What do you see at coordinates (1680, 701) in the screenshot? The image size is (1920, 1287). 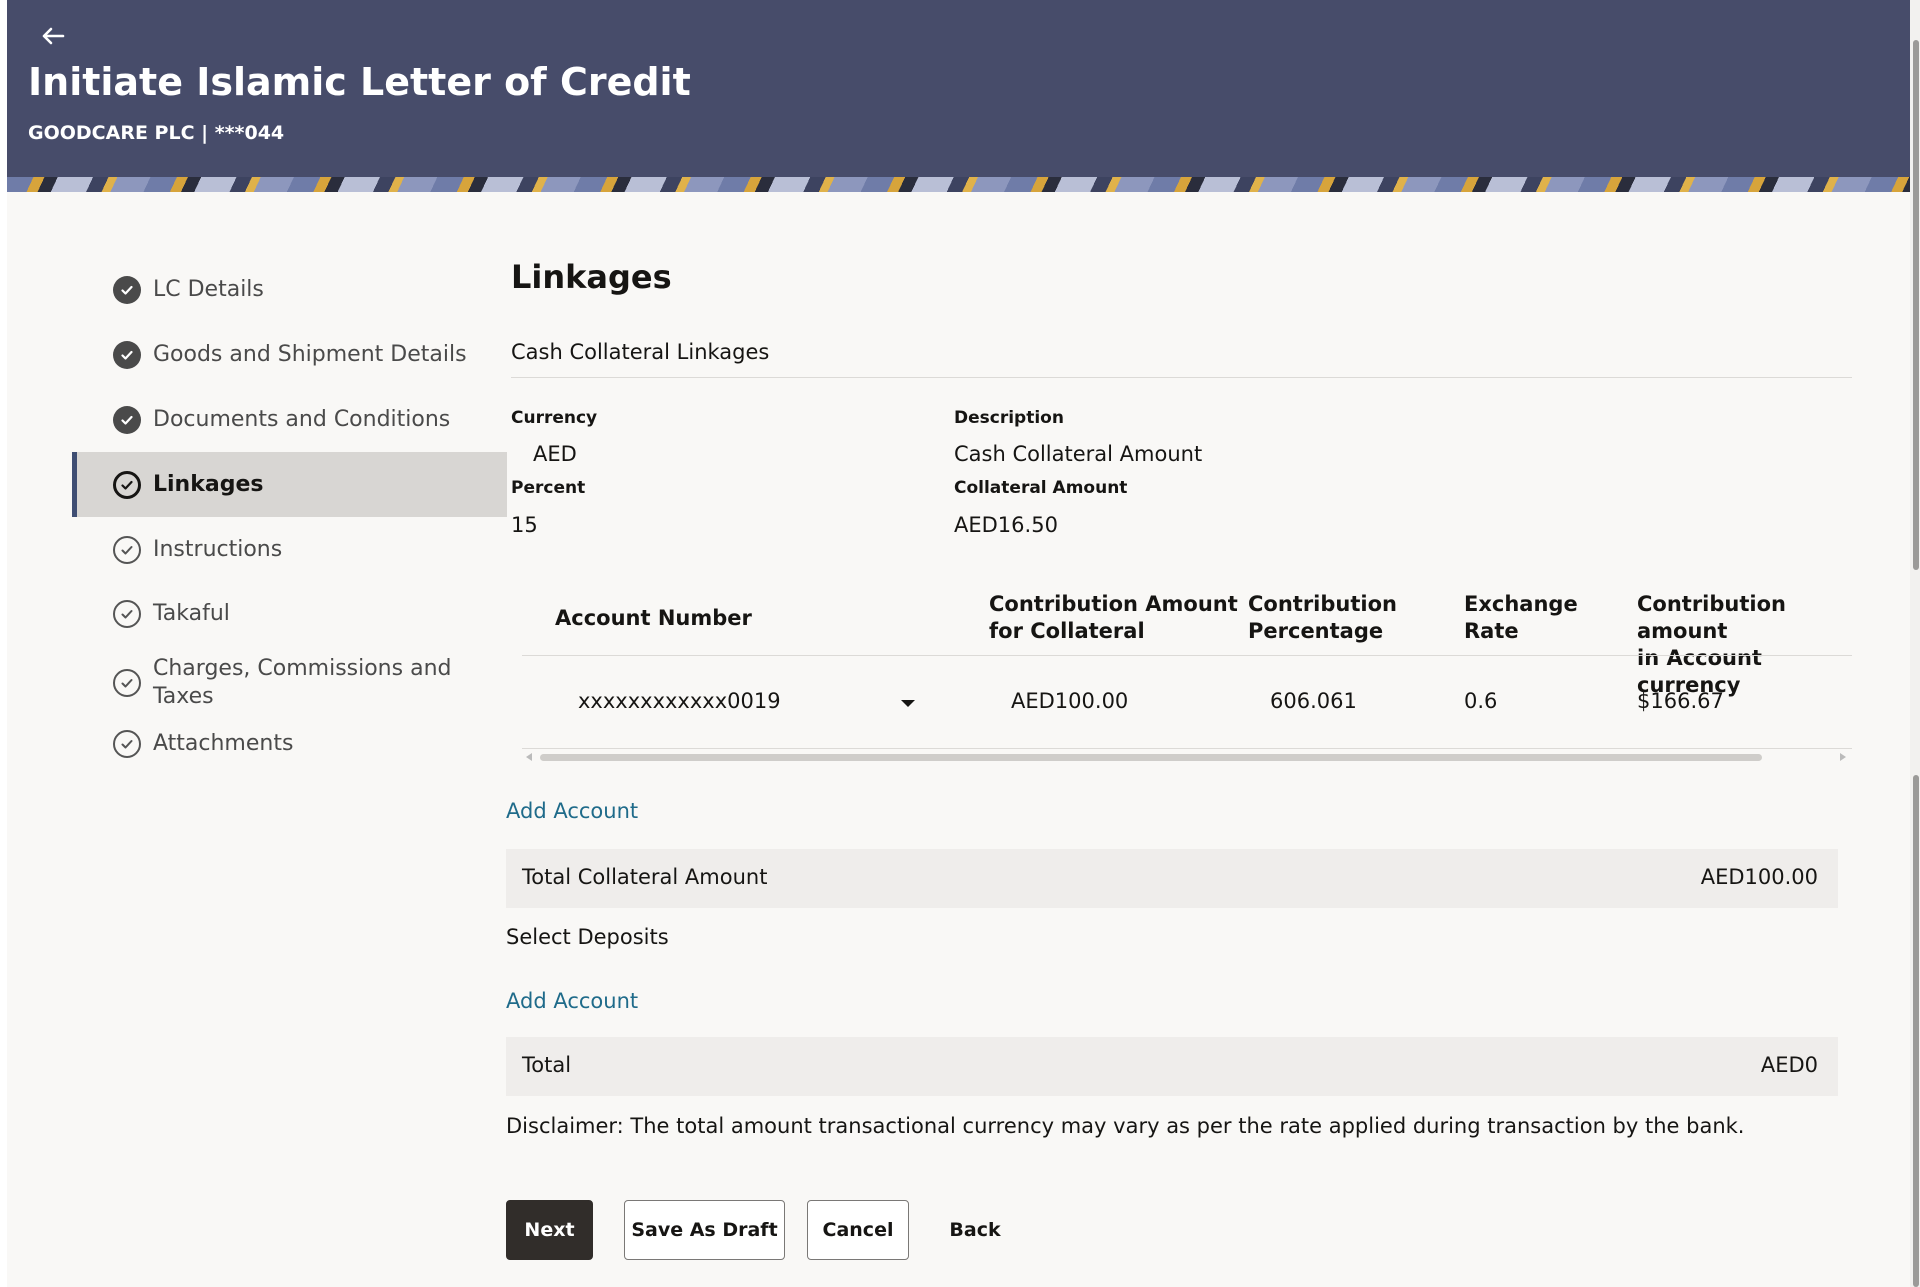 I see `contribution-account-currency-cell: $166.67` at bounding box center [1680, 701].